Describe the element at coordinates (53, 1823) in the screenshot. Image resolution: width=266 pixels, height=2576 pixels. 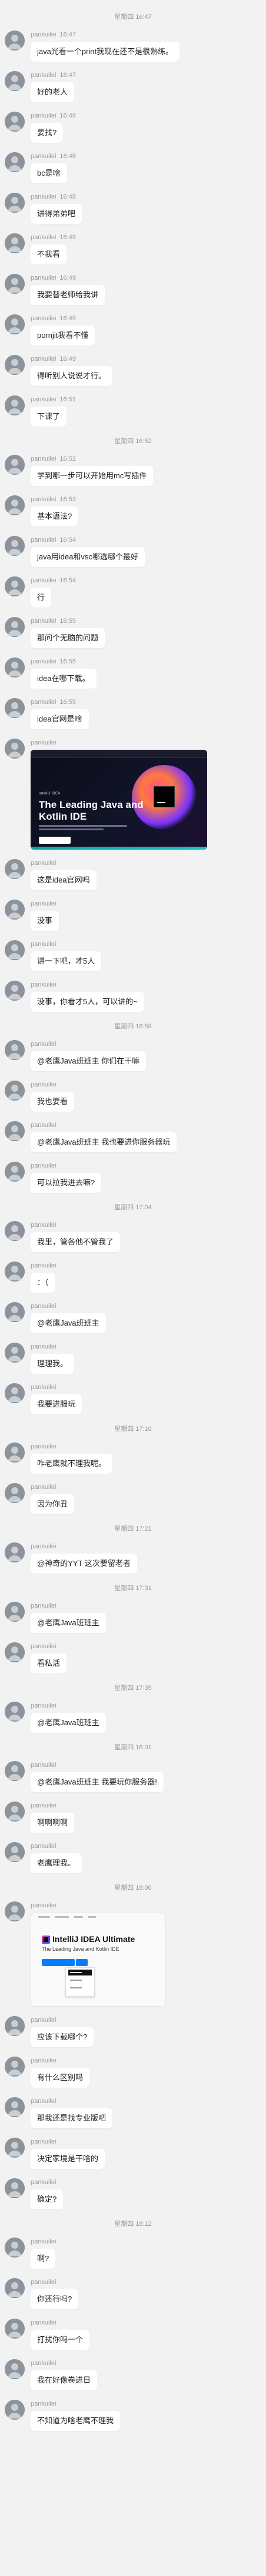
I see `message-bubble: 啊啊啊啊` at that location.